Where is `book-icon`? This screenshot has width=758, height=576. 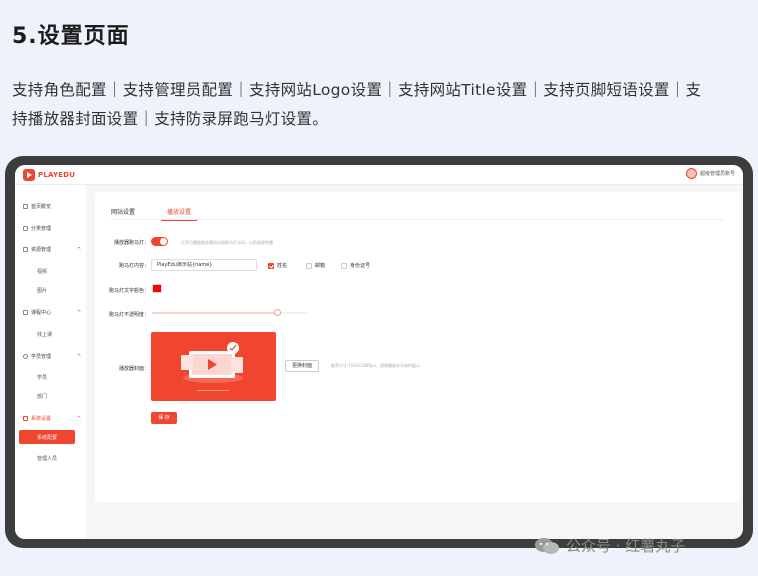 book-icon is located at coordinates (25, 312).